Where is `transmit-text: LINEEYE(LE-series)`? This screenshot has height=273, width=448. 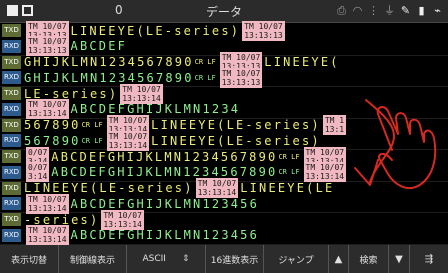
transmit-text: LINEEYE(LE-series) is located at coordinates (236, 125).